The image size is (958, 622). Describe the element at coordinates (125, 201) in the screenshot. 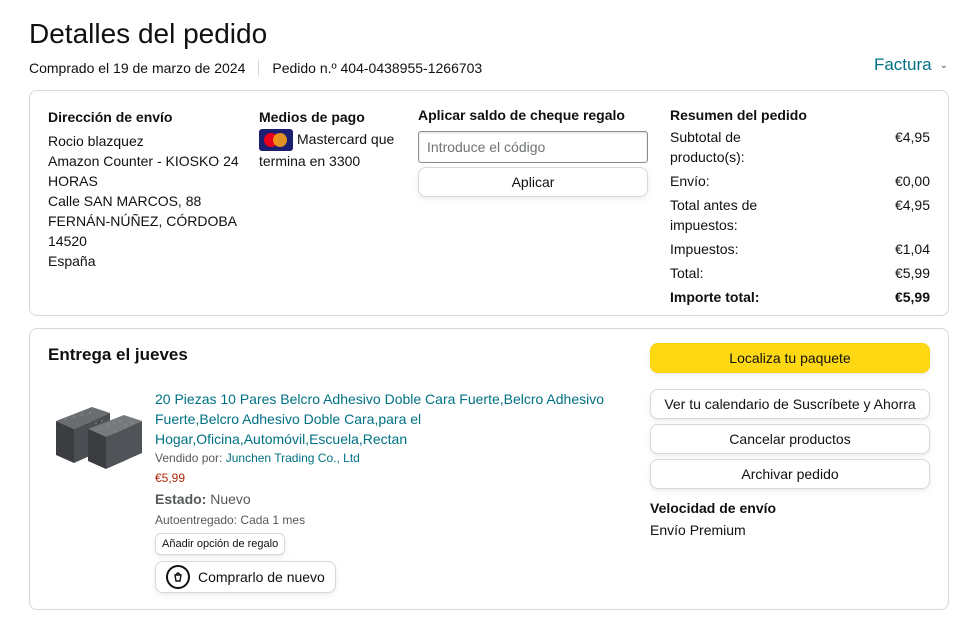

I see `address-line: Calle SAN MARCOS, 88` at that location.